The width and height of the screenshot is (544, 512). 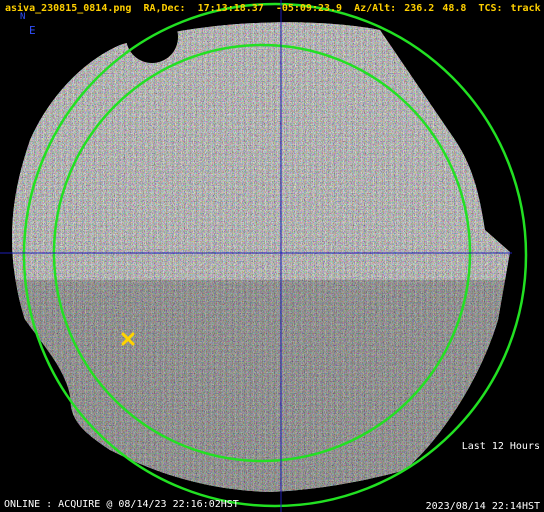 What do you see at coordinates (32, 30) in the screenshot?
I see `compass-east-label: E` at bounding box center [32, 30].